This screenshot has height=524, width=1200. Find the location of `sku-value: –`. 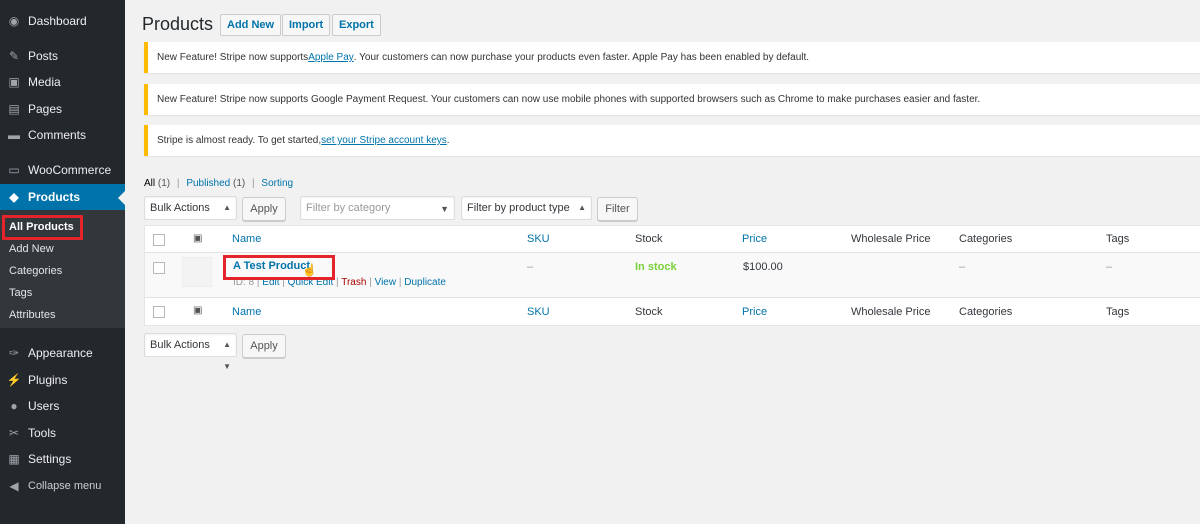

sku-value: – is located at coordinates (530, 267).